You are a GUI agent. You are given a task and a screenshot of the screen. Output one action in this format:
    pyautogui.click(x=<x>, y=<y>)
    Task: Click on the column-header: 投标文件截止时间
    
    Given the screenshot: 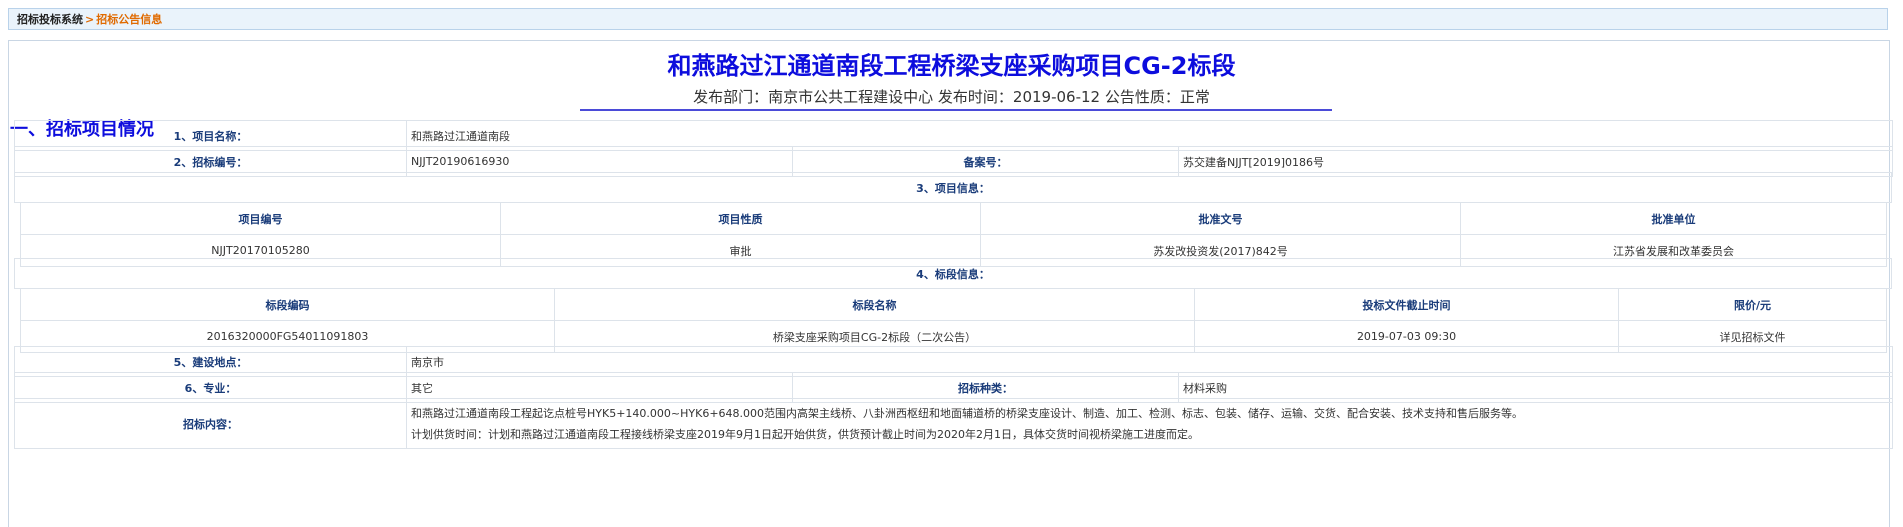 What is the action you would take?
    pyautogui.click(x=1406, y=304)
    